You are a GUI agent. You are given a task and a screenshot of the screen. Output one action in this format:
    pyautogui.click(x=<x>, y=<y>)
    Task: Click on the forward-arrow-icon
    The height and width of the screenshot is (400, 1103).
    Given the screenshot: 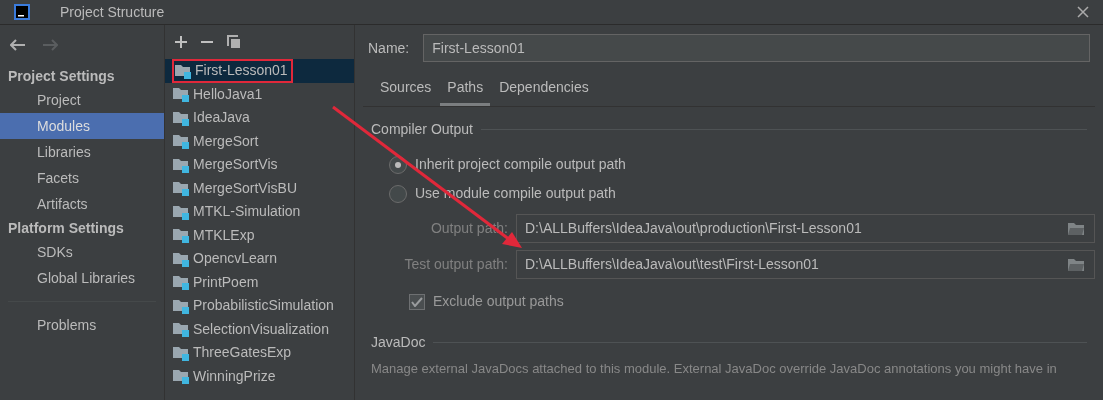 What is the action you would take?
    pyautogui.click(x=50, y=45)
    